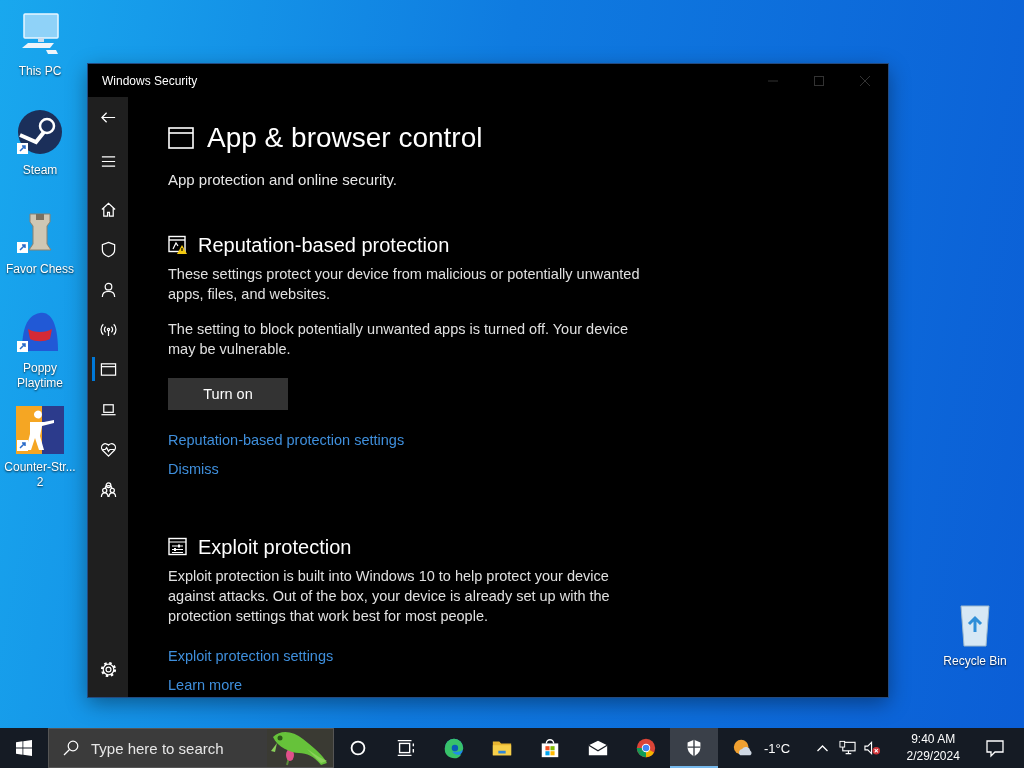 The image size is (1024, 768). I want to click on turn-on-button: Turn on, so click(228, 394).